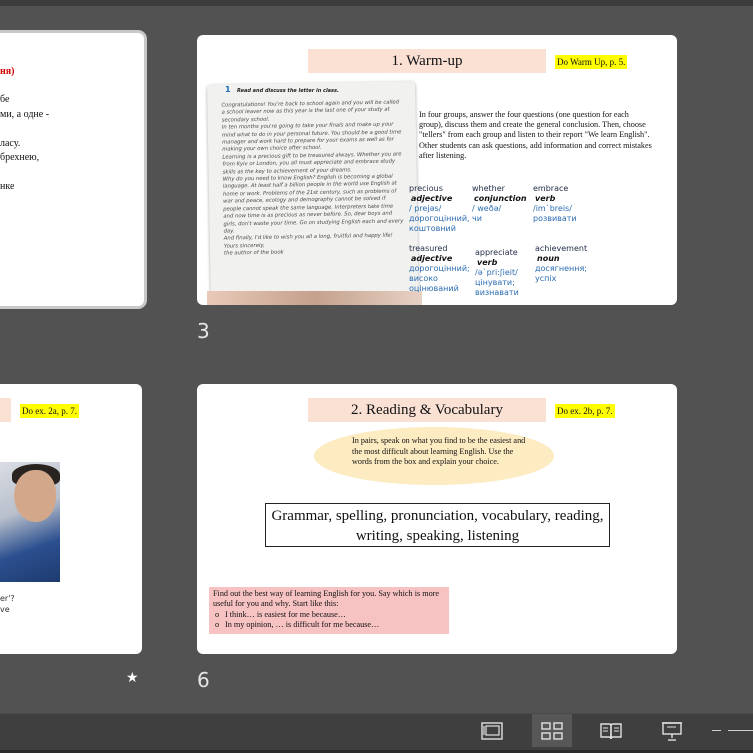  What do you see at coordinates (5, 410) in the screenshot?
I see `slide-5-title-box` at bounding box center [5, 410].